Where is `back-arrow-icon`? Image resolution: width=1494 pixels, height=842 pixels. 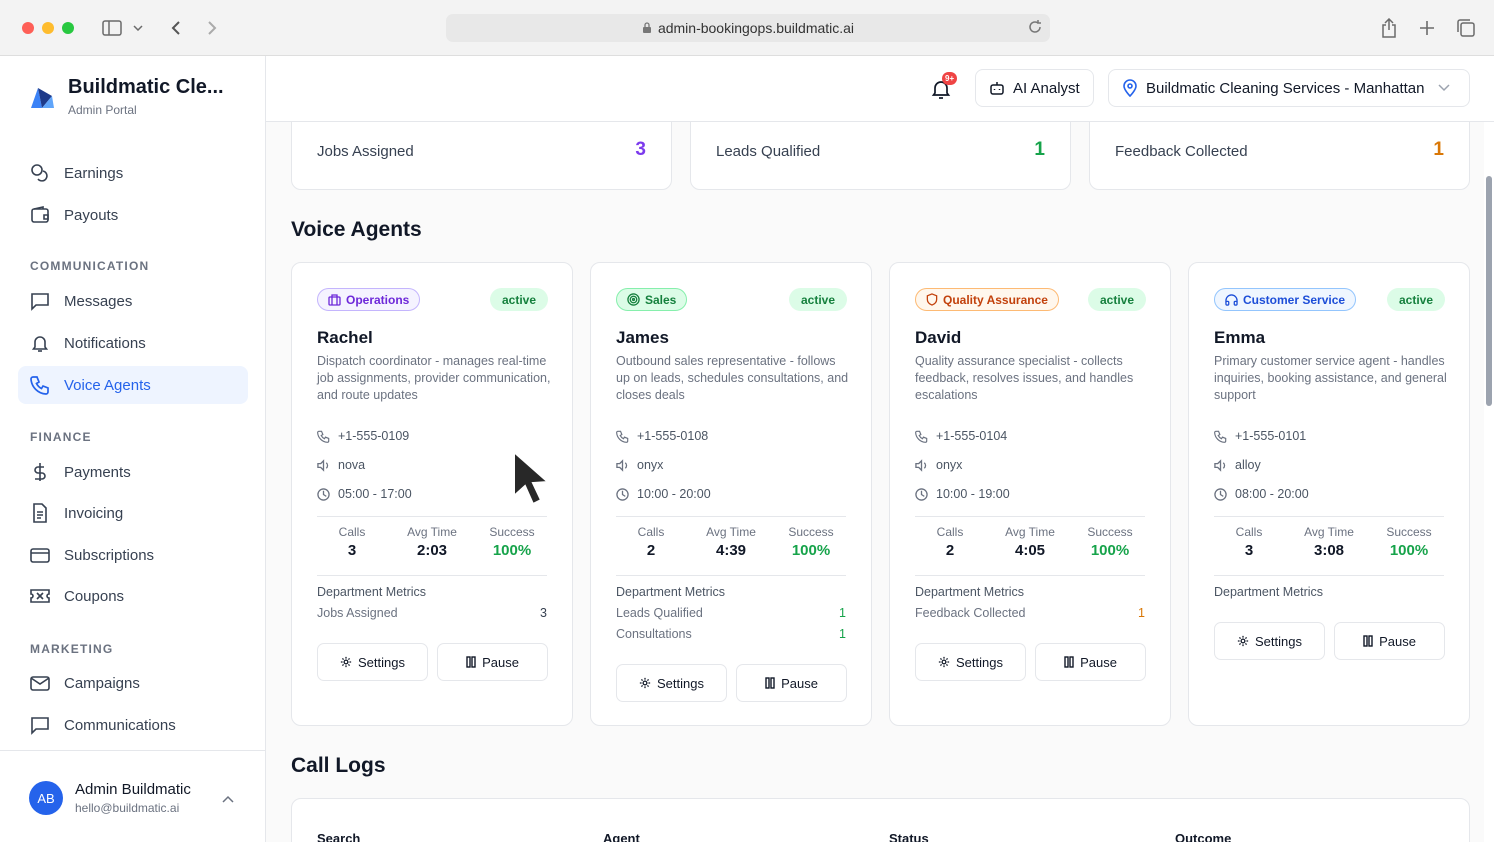 back-arrow-icon is located at coordinates (176, 28).